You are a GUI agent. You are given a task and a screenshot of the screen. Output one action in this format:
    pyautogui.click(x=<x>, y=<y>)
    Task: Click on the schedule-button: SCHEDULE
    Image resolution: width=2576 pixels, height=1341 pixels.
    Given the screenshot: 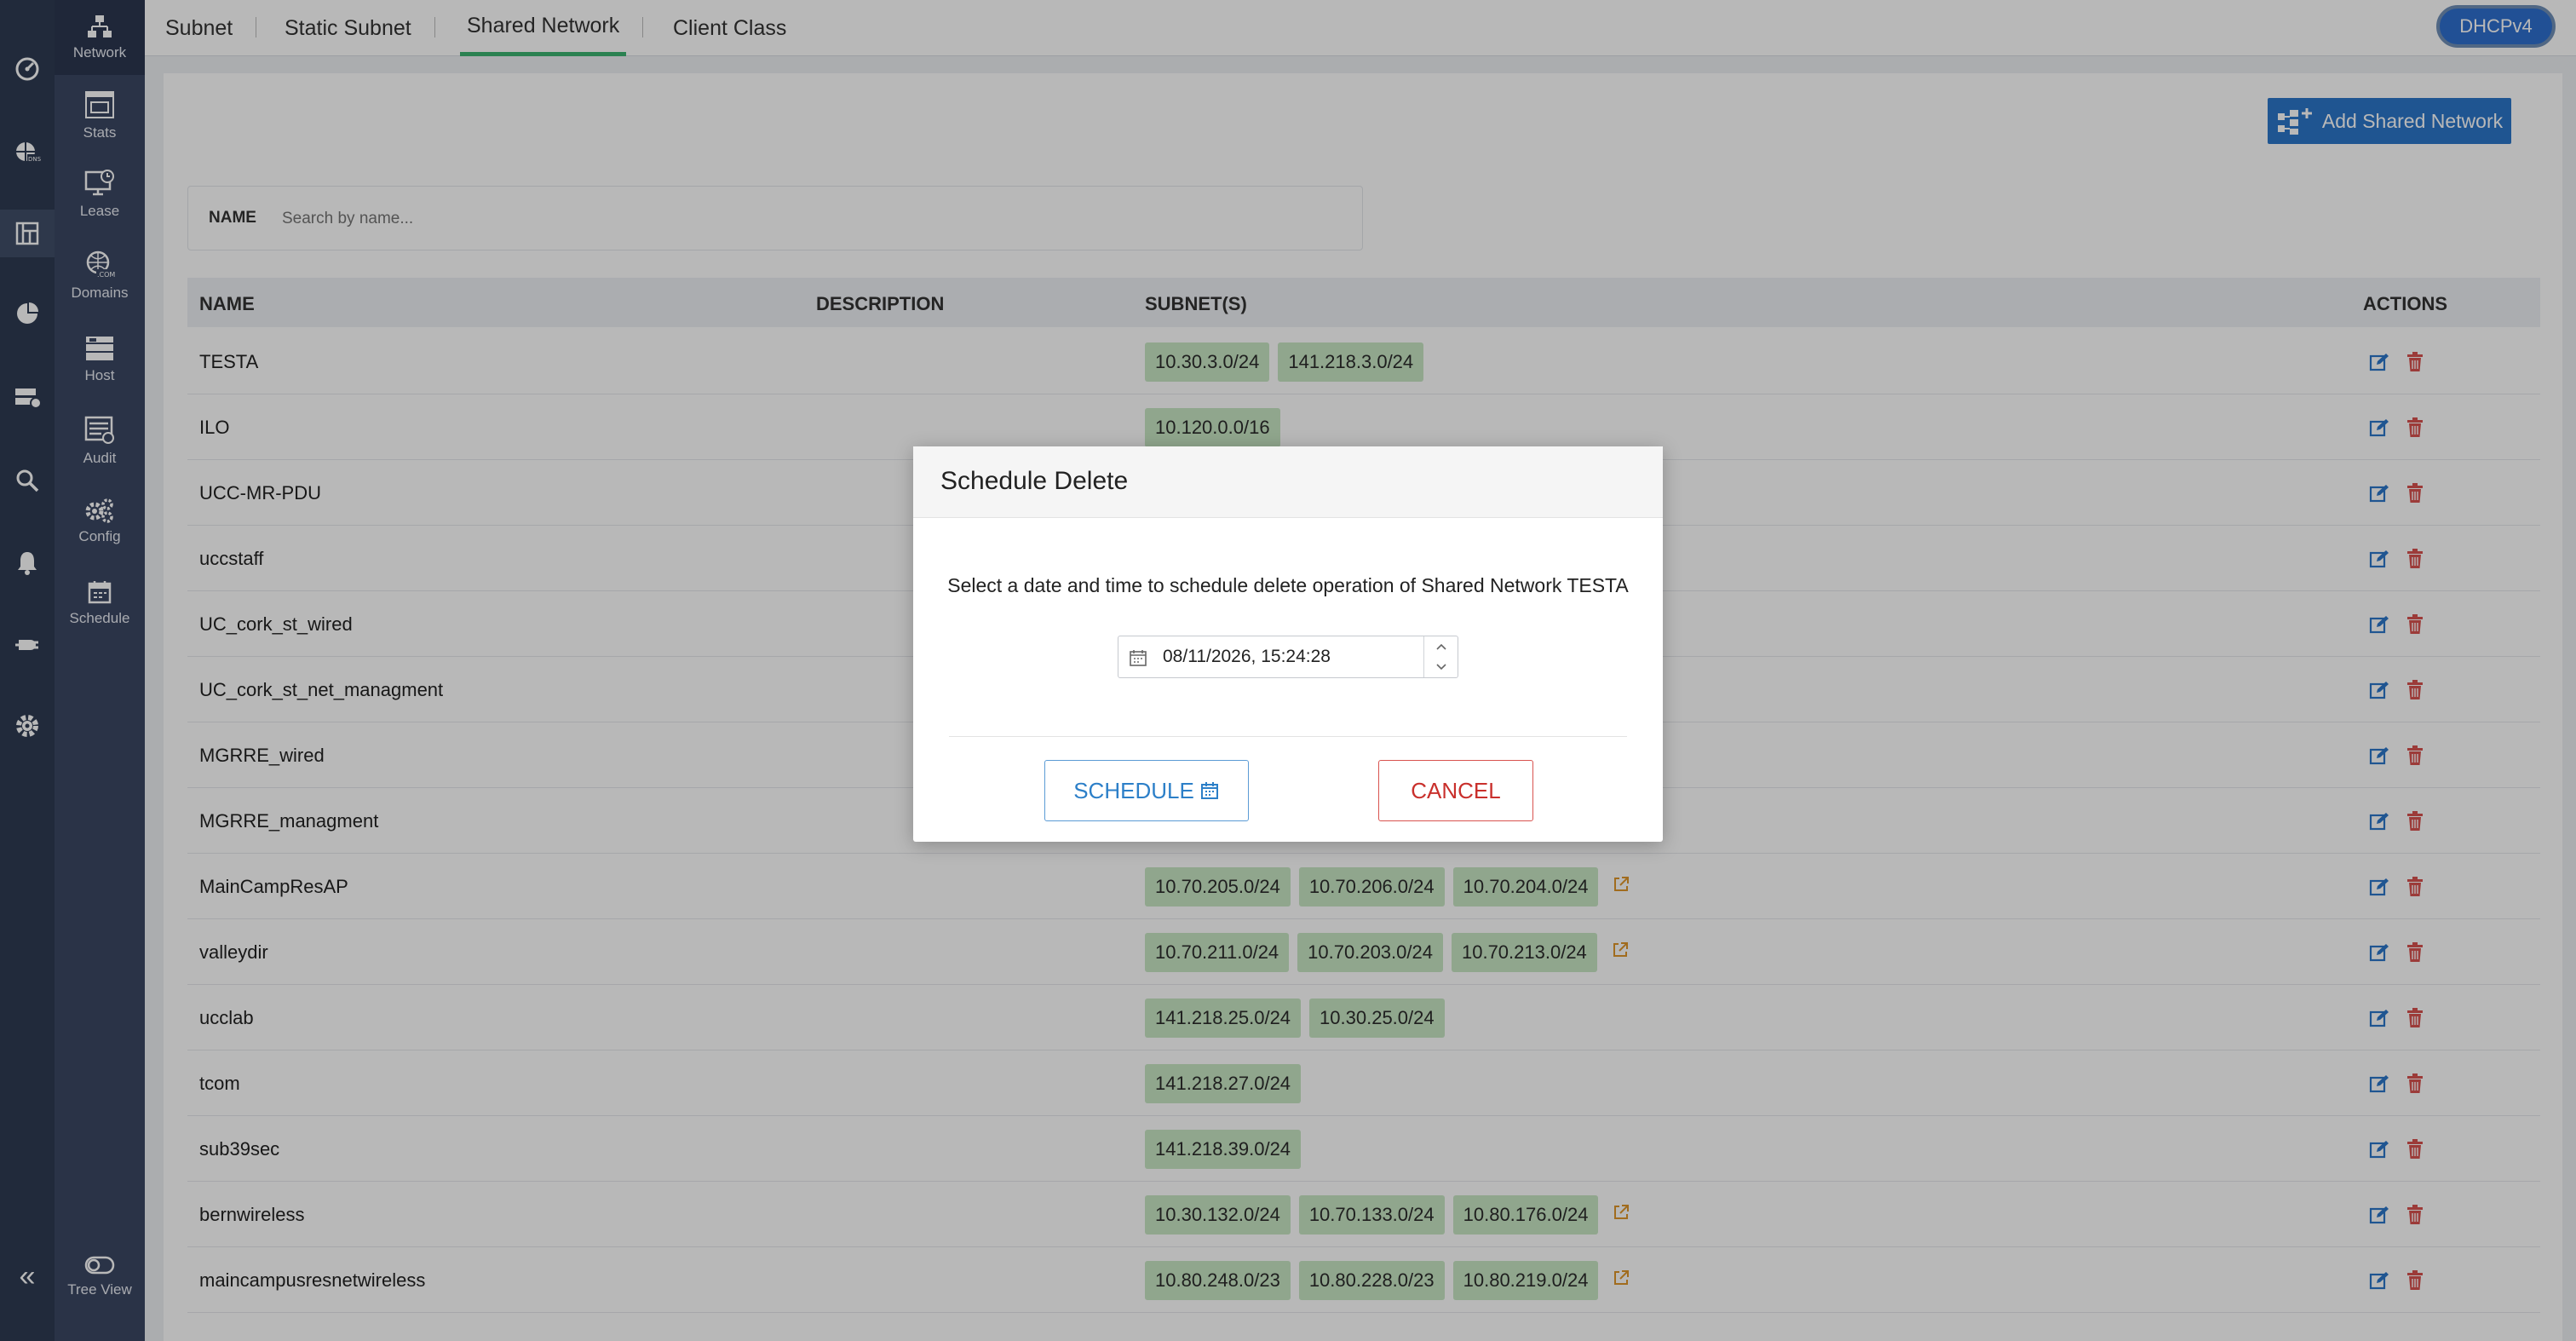 What is the action you would take?
    pyautogui.click(x=1147, y=791)
    